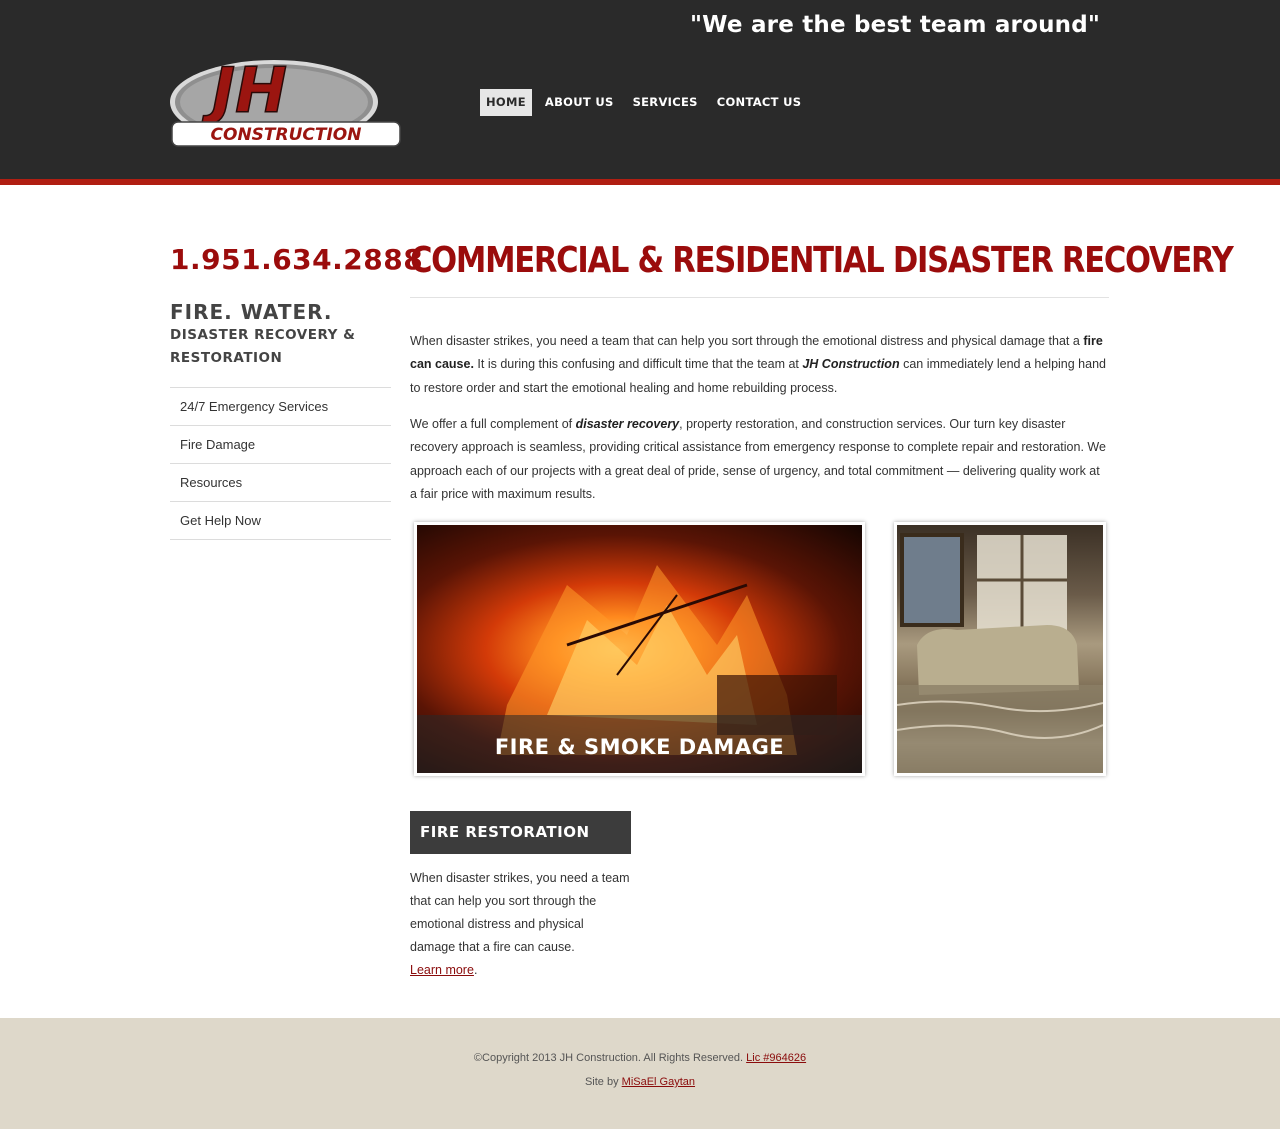  Describe the element at coordinates (442, 970) in the screenshot. I see `learn-more-link: Learn more` at that location.